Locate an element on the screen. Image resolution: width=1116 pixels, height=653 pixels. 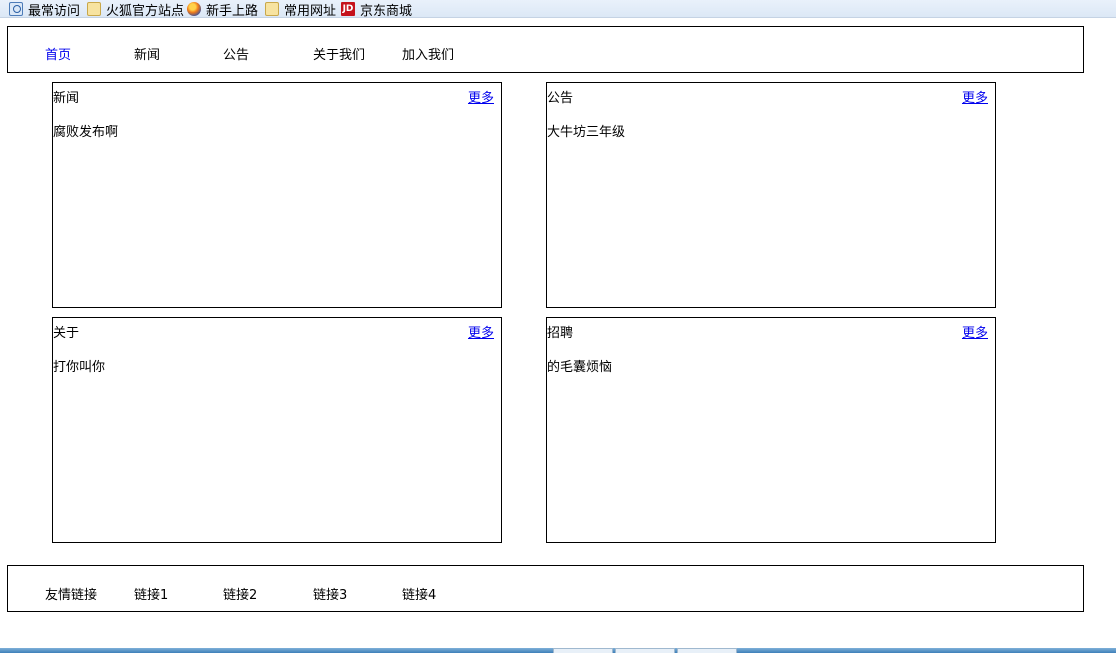
bookmarks-toolbar: 最常访问 火狐官方站点 新手上路 常用网址 JD 京东商城 is located at coordinates (558, 9).